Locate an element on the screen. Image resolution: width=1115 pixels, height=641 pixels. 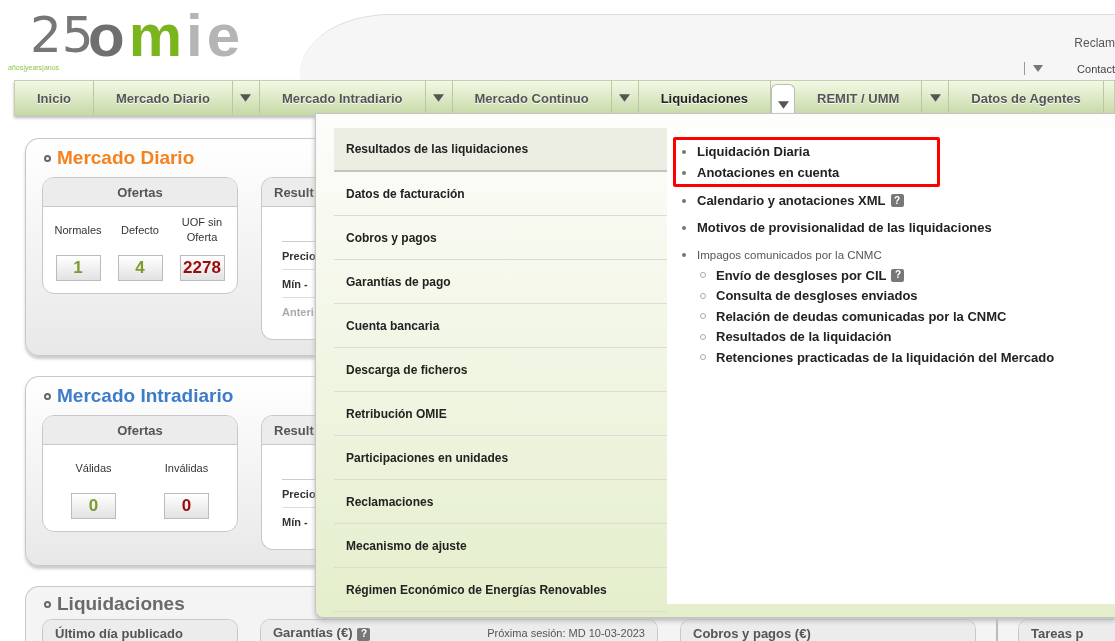
counter-value: 2278 is located at coordinates (202, 268).